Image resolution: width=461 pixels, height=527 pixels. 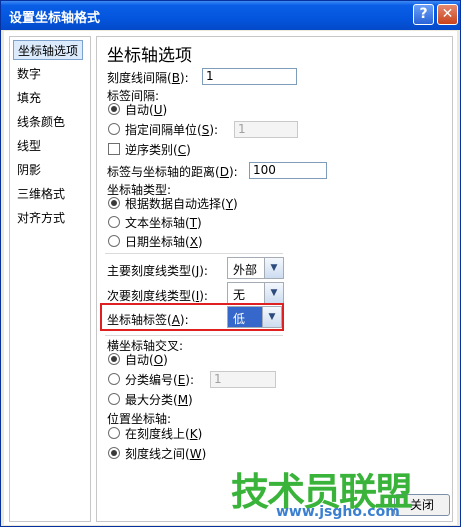 What do you see at coordinates (146, 110) in the screenshot?
I see `label-interval-auto-label: 自动(U)` at bounding box center [146, 110].